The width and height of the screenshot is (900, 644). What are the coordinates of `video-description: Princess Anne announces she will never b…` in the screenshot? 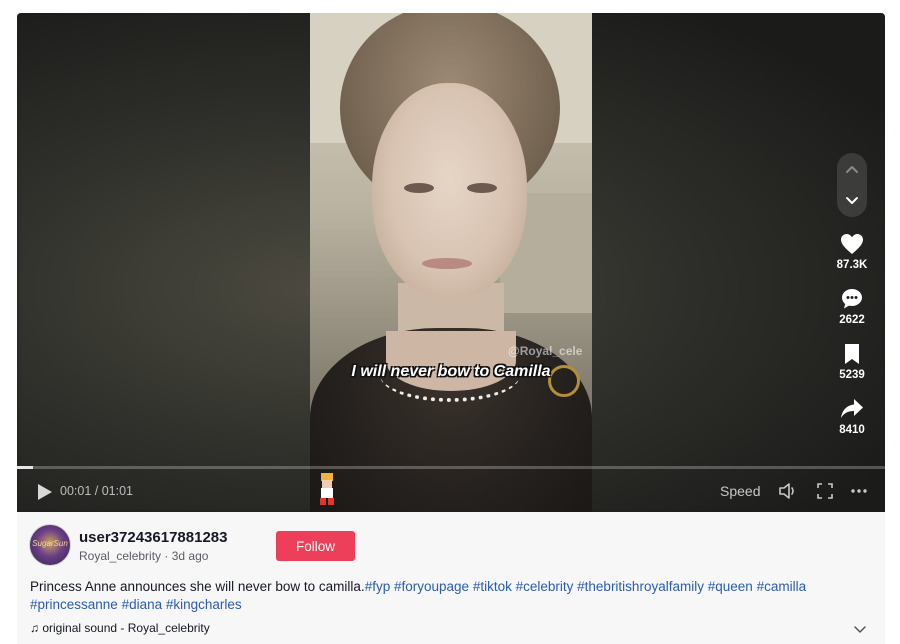 It's located at (445, 596).